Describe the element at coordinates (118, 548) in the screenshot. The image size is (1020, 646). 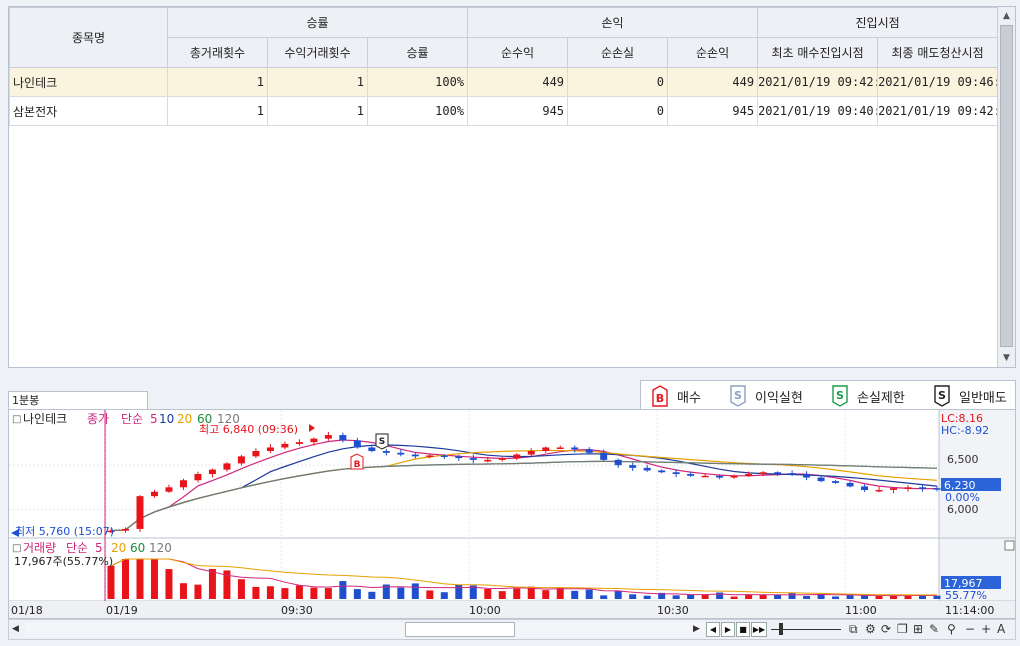
I see `vol-ma20-label: 20` at that location.